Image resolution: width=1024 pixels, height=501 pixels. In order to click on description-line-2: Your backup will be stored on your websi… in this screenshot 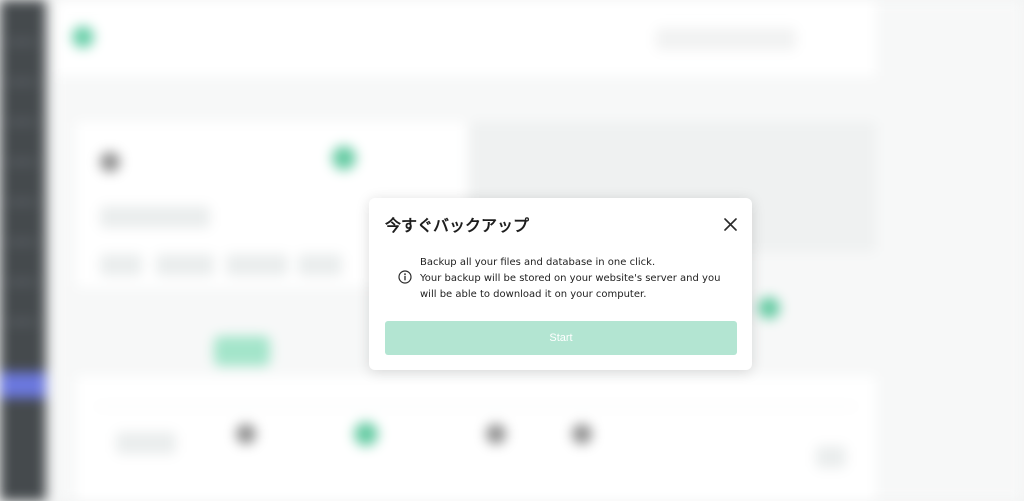, I will do `click(570, 286)`.